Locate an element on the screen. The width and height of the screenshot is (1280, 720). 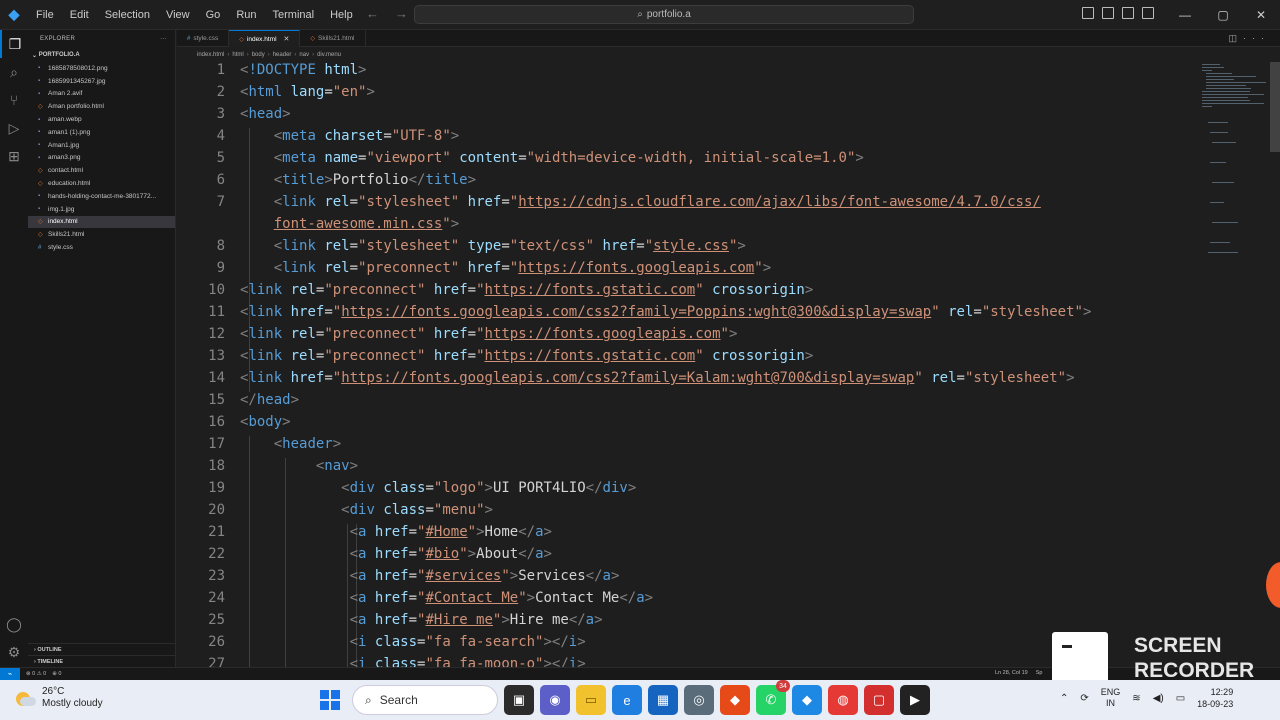
breadcrumb-item: index.html is located at coordinates (210, 55).